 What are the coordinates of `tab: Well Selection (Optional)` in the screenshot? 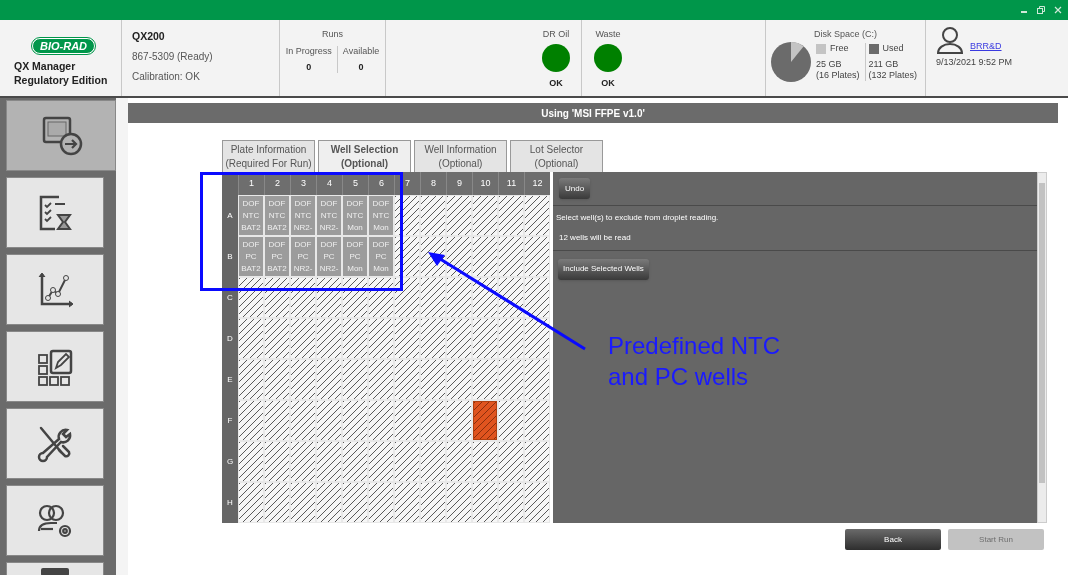 It's located at (364, 156).